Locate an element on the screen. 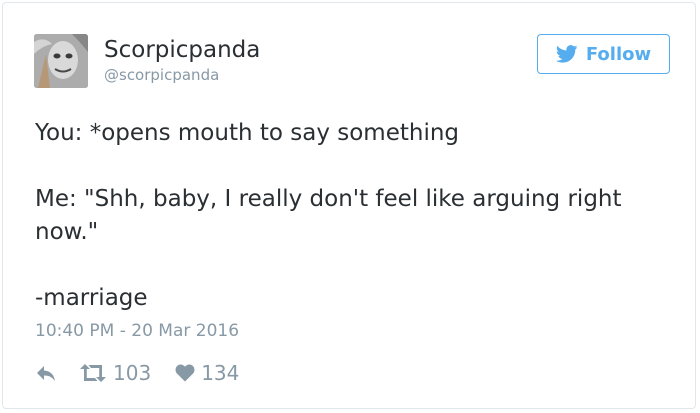 The height and width of the screenshot is (413, 700). follow-button-label: Follow is located at coordinates (618, 54).